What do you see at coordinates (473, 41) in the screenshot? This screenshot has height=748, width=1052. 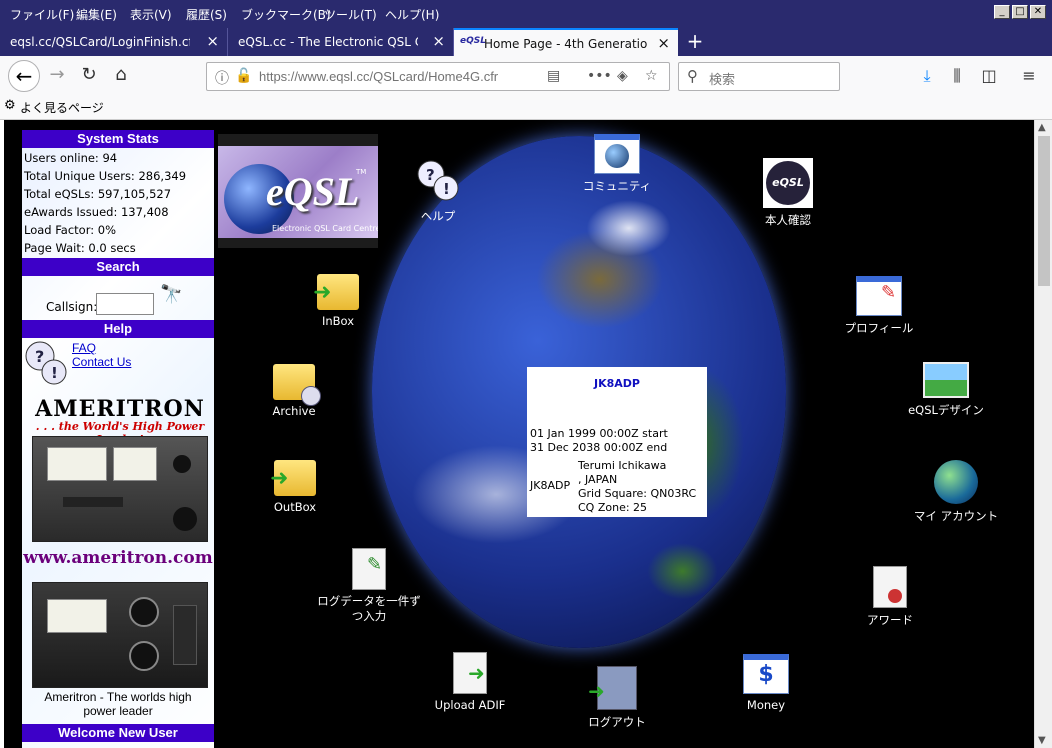 I see `eqsl-favicon-icon: eQSL` at bounding box center [473, 41].